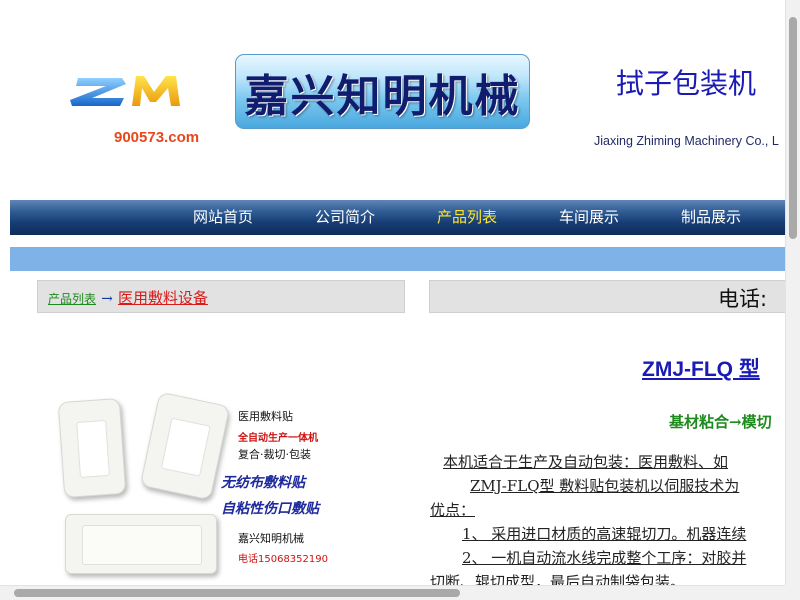 Image resolution: width=800 pixels, height=600 pixels. Describe the element at coordinates (278, 438) in the screenshot. I see `image-text-line2: 全自动生产一体机` at that location.